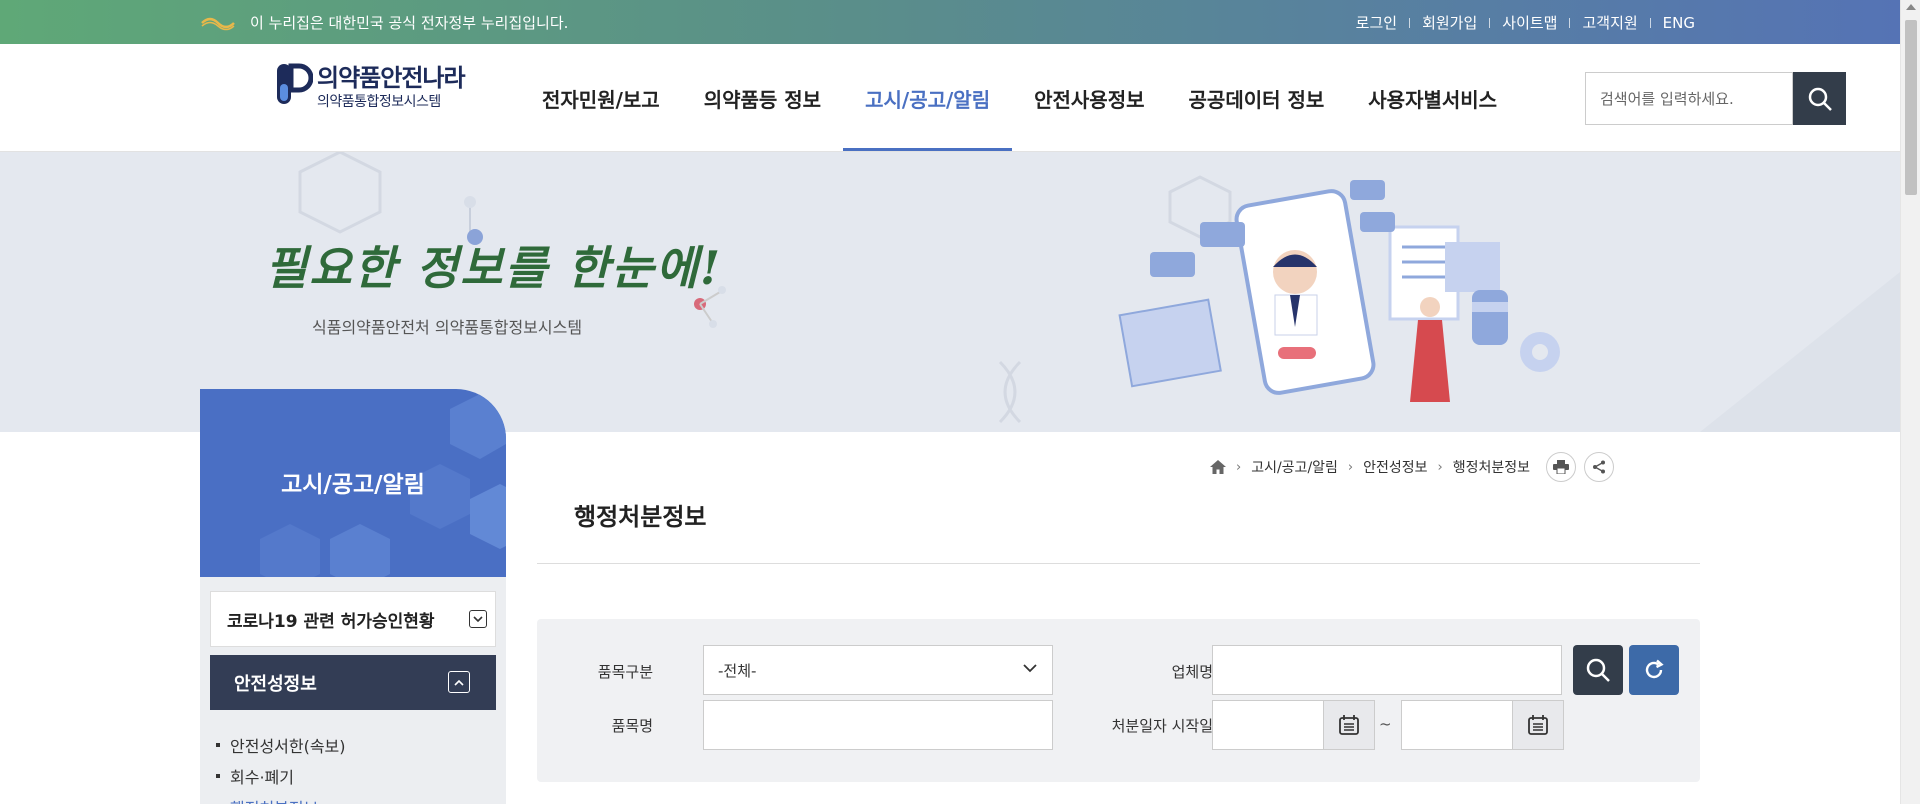 The image size is (1920, 804). I want to click on company-label: 업체명, so click(1192, 672).